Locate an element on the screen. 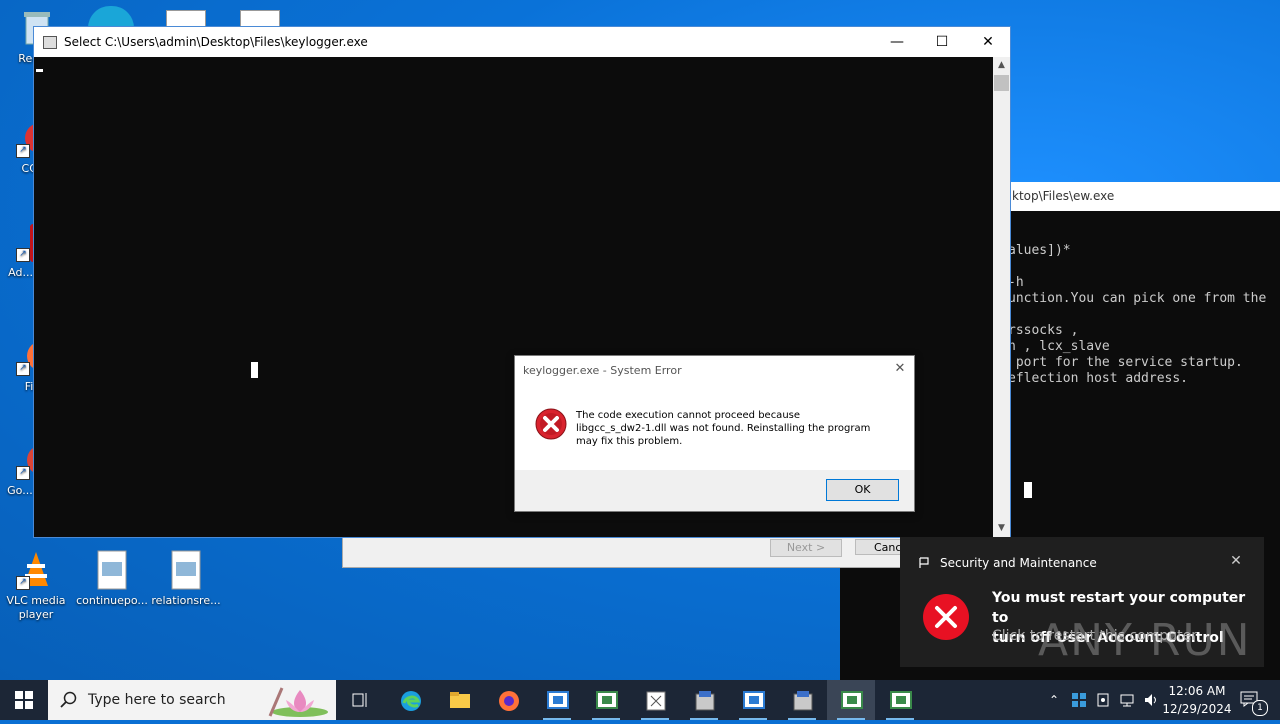 This screenshot has width=1280, height=724. lotus-flower-icon is located at coordinates (296, 700).